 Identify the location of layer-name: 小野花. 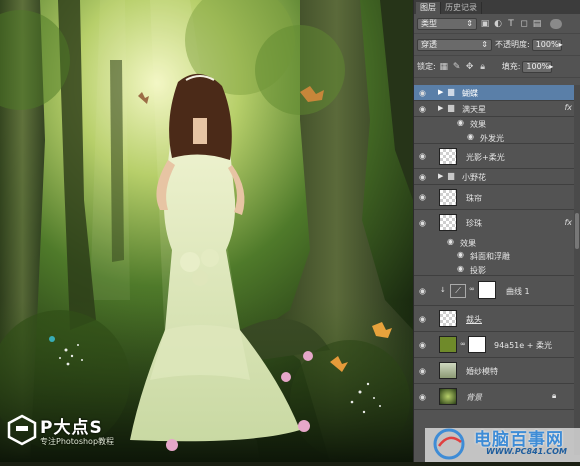
(474, 177).